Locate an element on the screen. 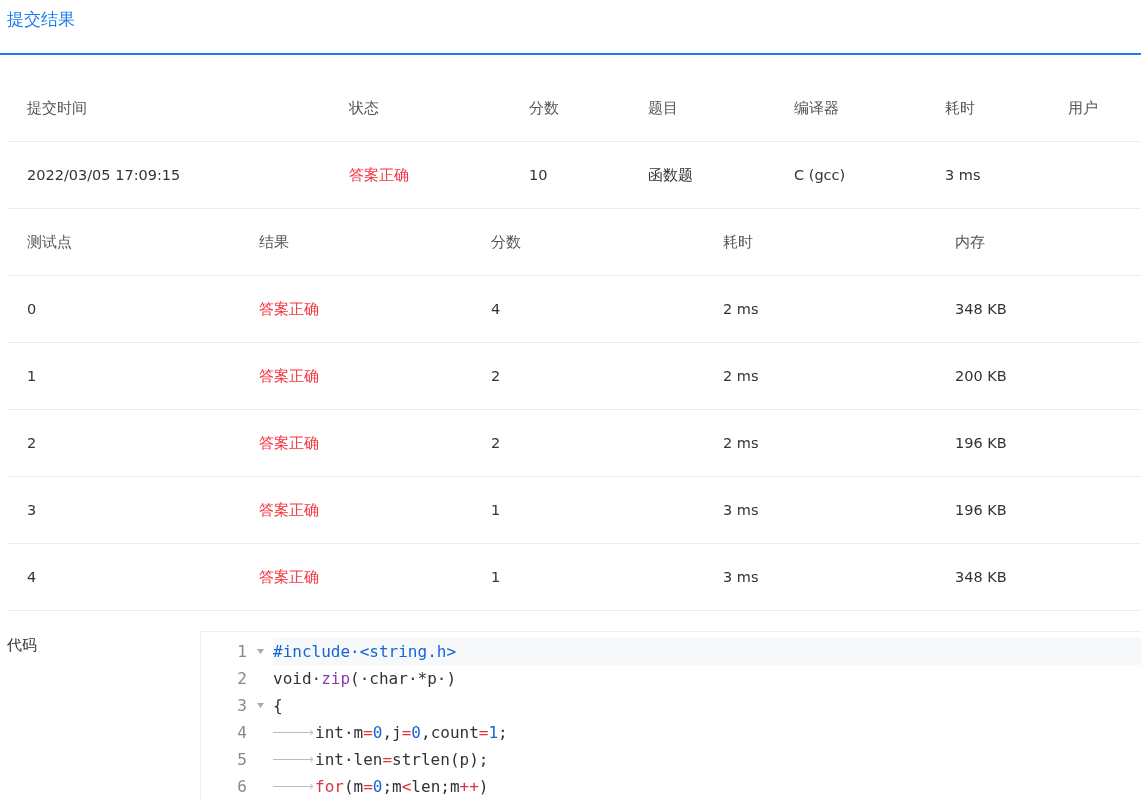 This screenshot has width=1141, height=807. line-number: 5 is located at coordinates (241, 759).